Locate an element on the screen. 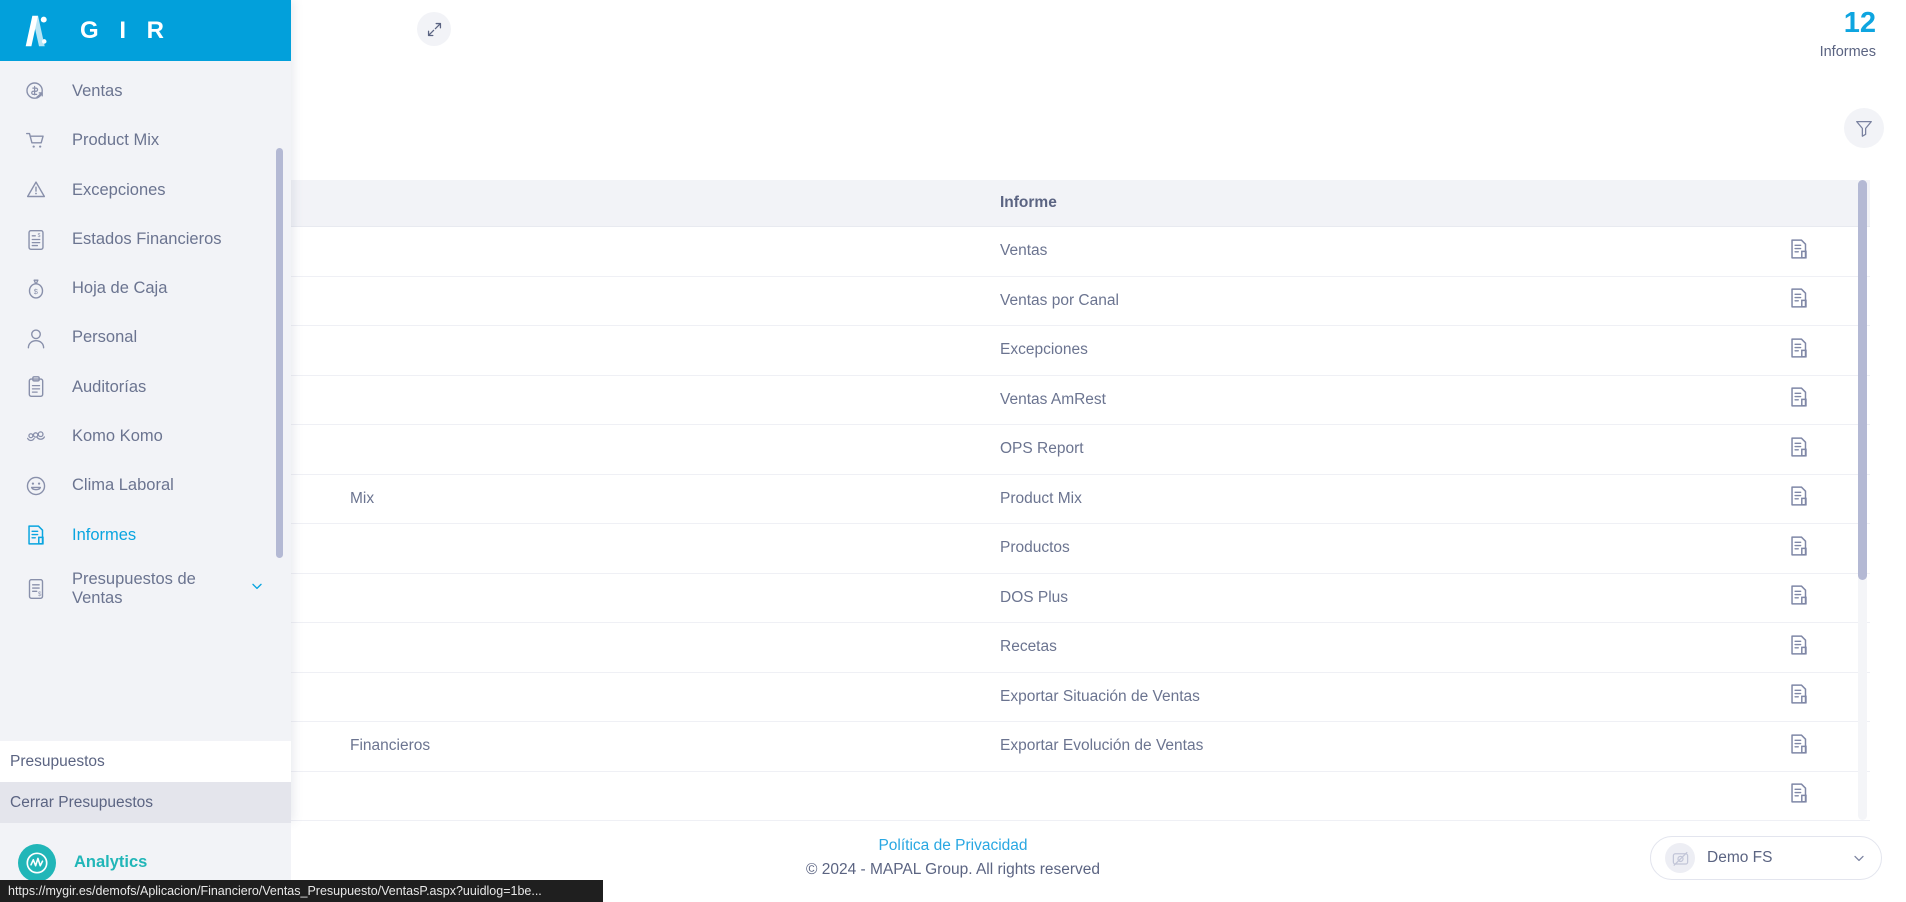  sidebar-item-label: Informes is located at coordinates (104, 534).